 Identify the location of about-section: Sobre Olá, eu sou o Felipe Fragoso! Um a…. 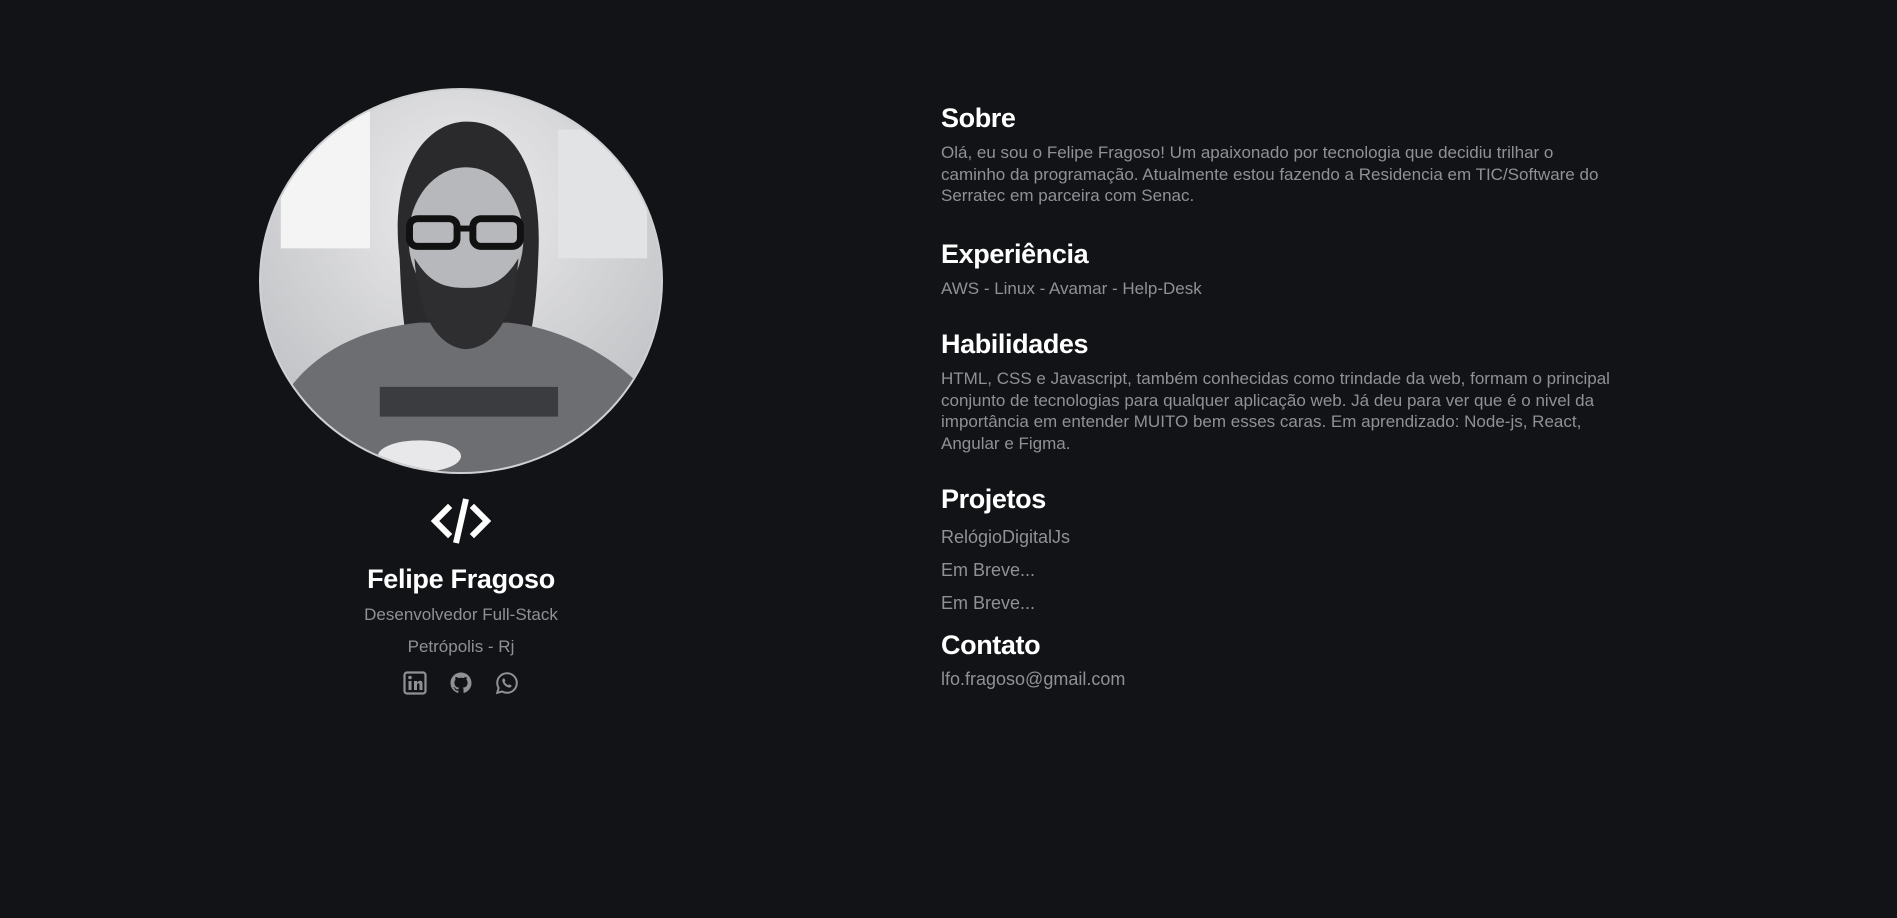
(1276, 155).